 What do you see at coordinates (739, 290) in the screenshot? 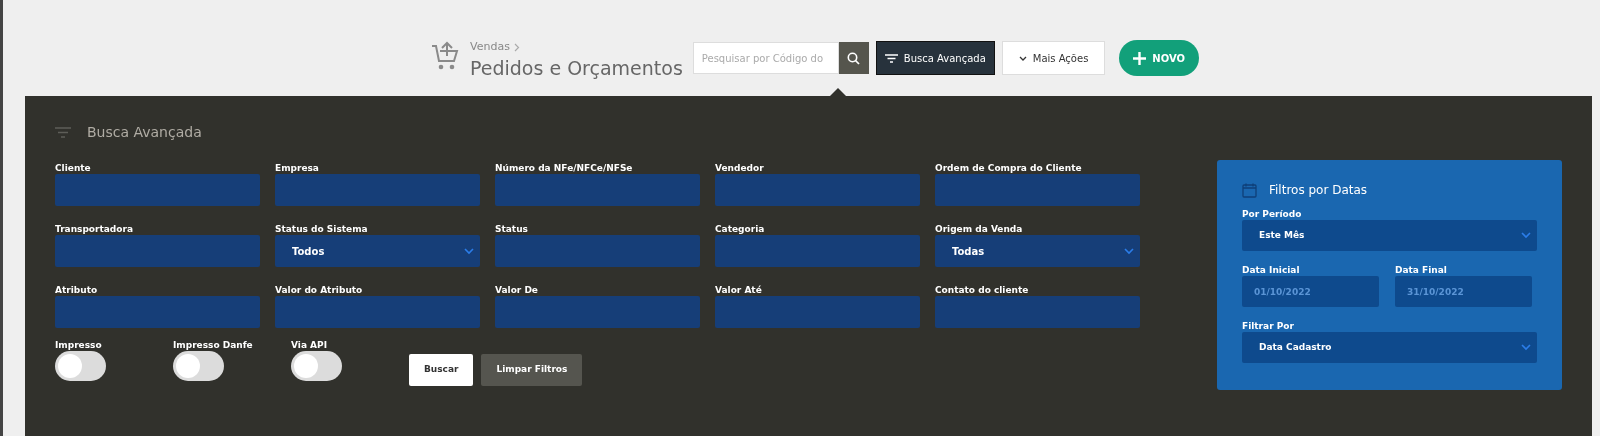
I see `field-label: Valor Até` at bounding box center [739, 290].